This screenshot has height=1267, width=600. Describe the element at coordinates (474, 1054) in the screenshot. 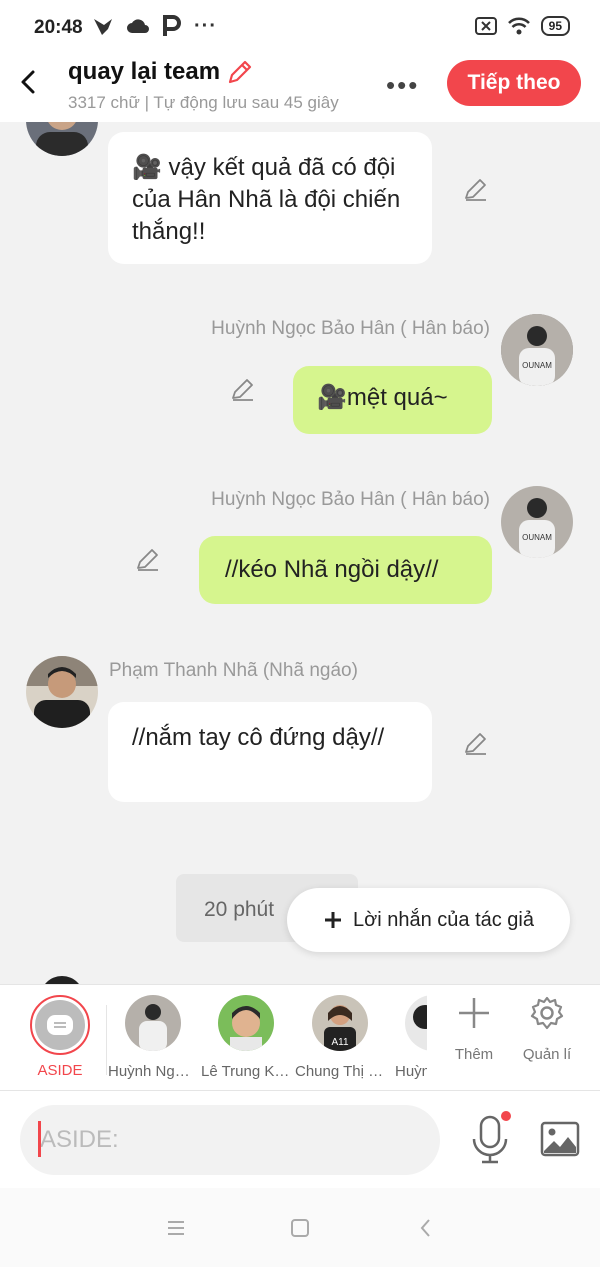

I see `add-label: Thêm` at that location.